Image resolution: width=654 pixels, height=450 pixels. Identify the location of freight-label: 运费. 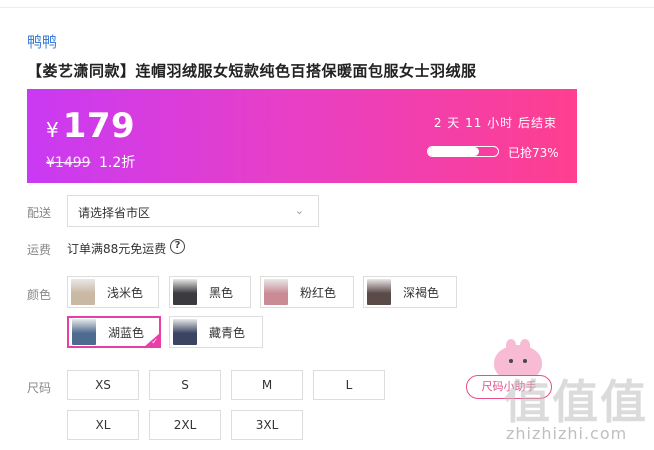
(39, 250).